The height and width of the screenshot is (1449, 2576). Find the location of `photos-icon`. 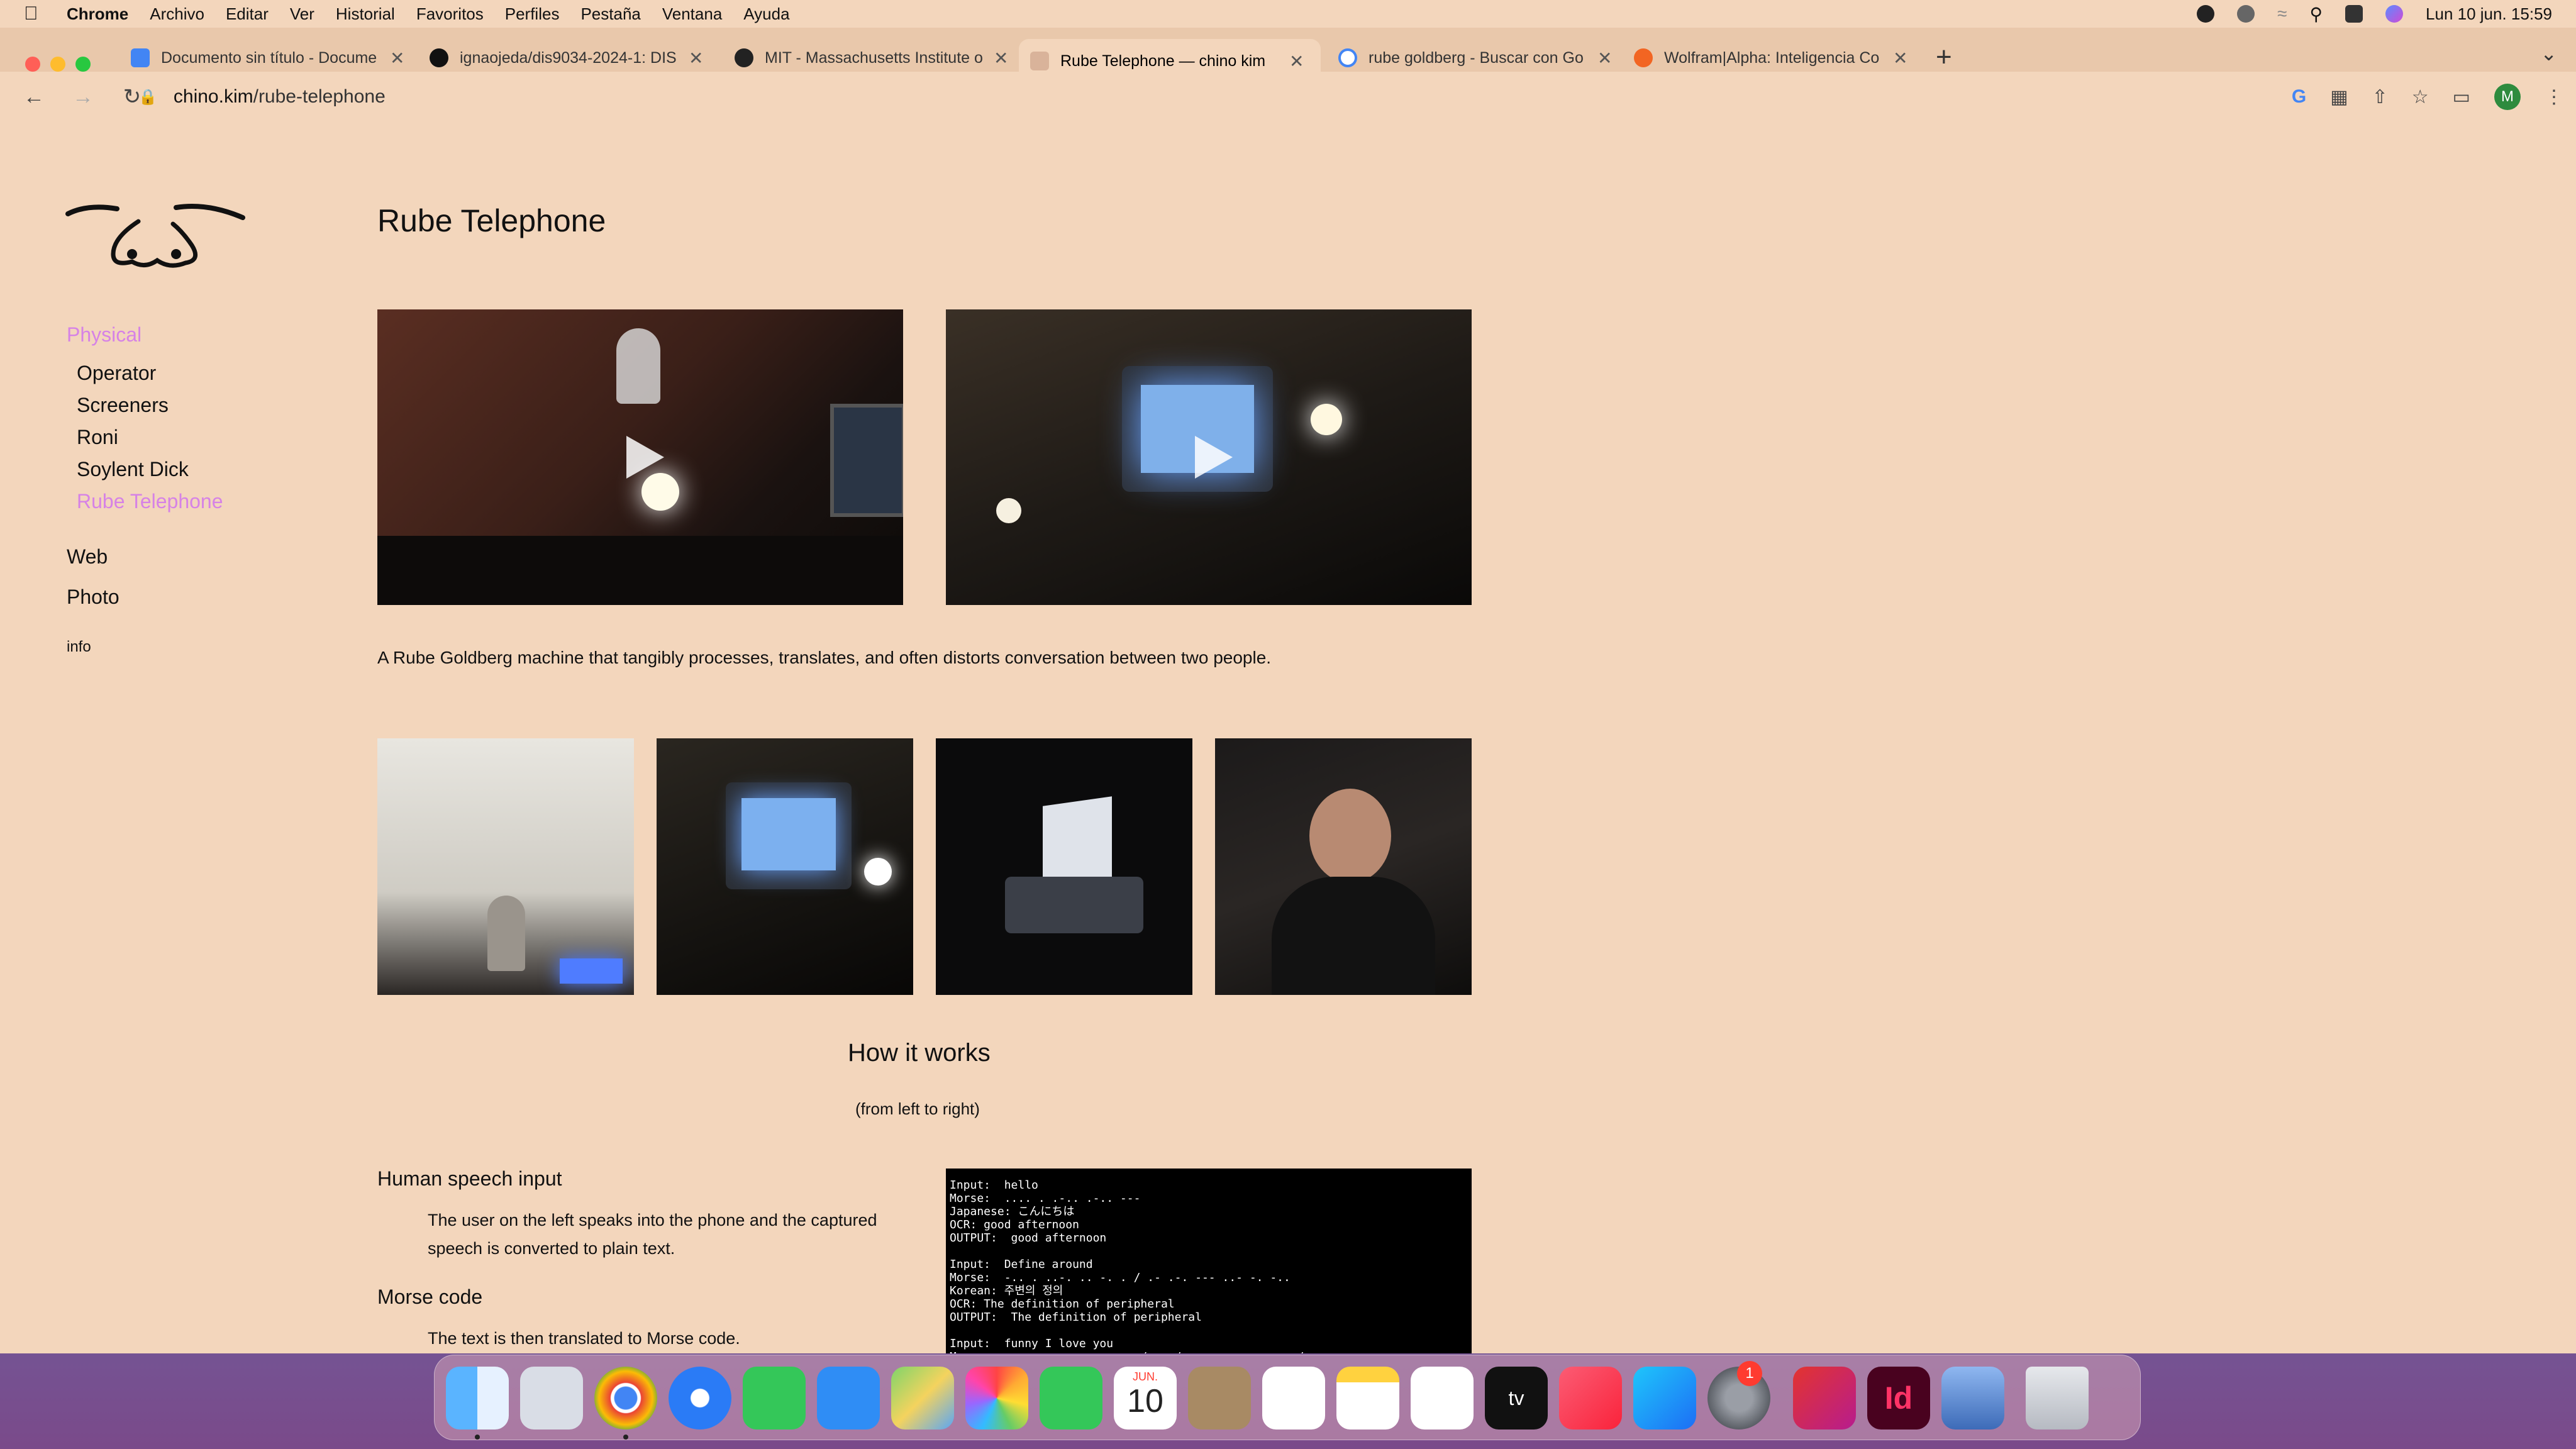

photos-icon is located at coordinates (996, 1398).